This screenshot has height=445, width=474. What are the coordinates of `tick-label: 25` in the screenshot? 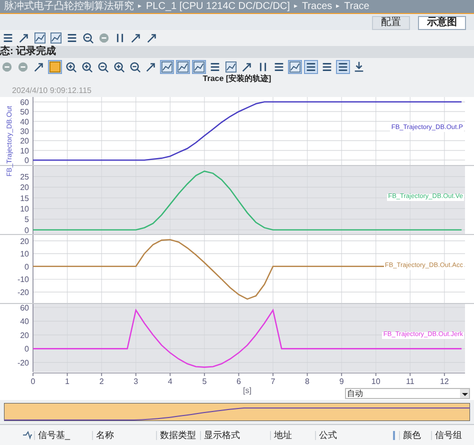 It's located at (24, 177).